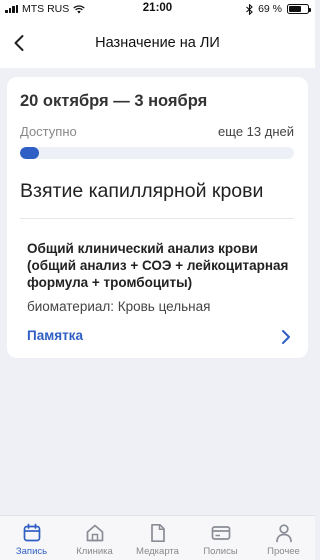  I want to click on tab-appointment: Запись, so click(31, 538).